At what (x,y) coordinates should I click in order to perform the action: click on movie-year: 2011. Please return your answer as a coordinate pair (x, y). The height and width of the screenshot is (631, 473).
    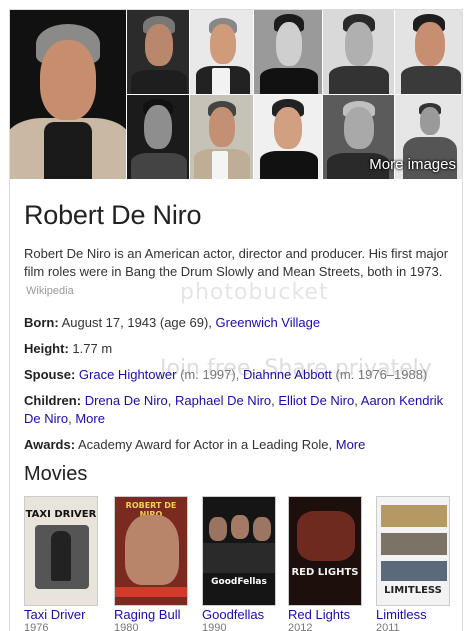
    Looking at the image, I should click on (388, 626).